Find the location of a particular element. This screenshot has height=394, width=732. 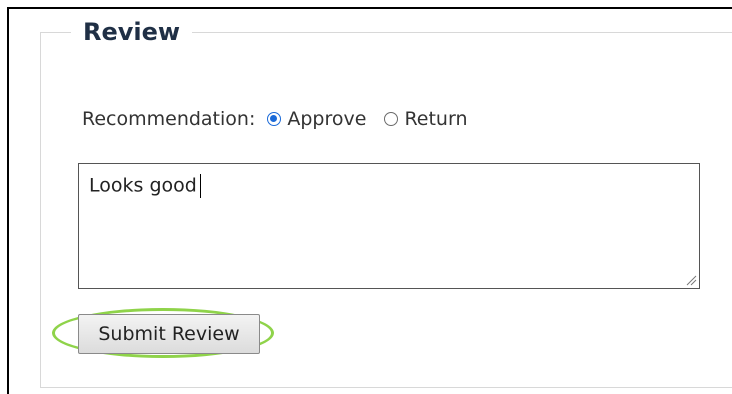

text-caret is located at coordinates (200, 186).